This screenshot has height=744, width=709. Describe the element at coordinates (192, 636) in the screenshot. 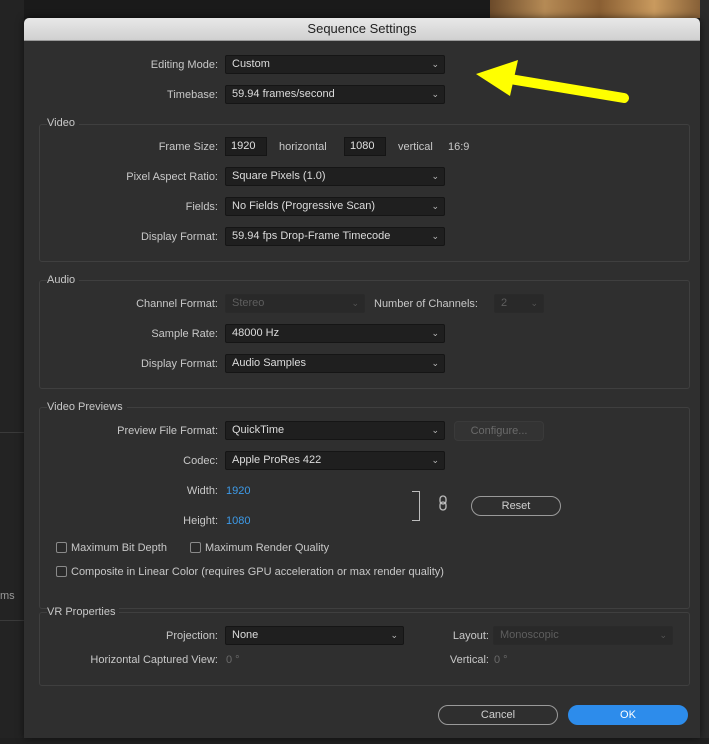

I see `projection-label: Projection:` at that location.